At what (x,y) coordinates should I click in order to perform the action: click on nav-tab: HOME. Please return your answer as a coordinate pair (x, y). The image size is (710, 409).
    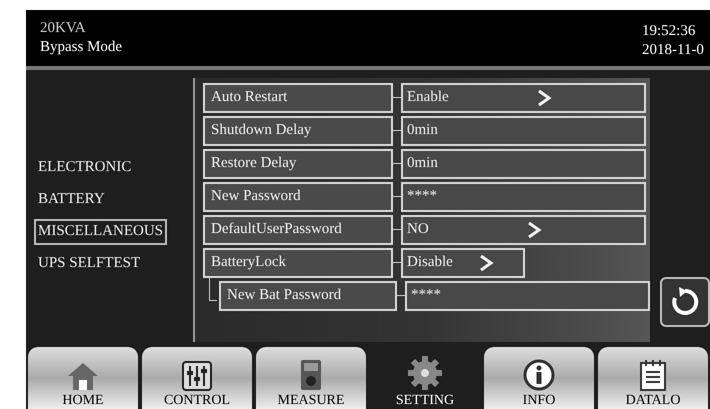
    Looking at the image, I should click on (83, 378).